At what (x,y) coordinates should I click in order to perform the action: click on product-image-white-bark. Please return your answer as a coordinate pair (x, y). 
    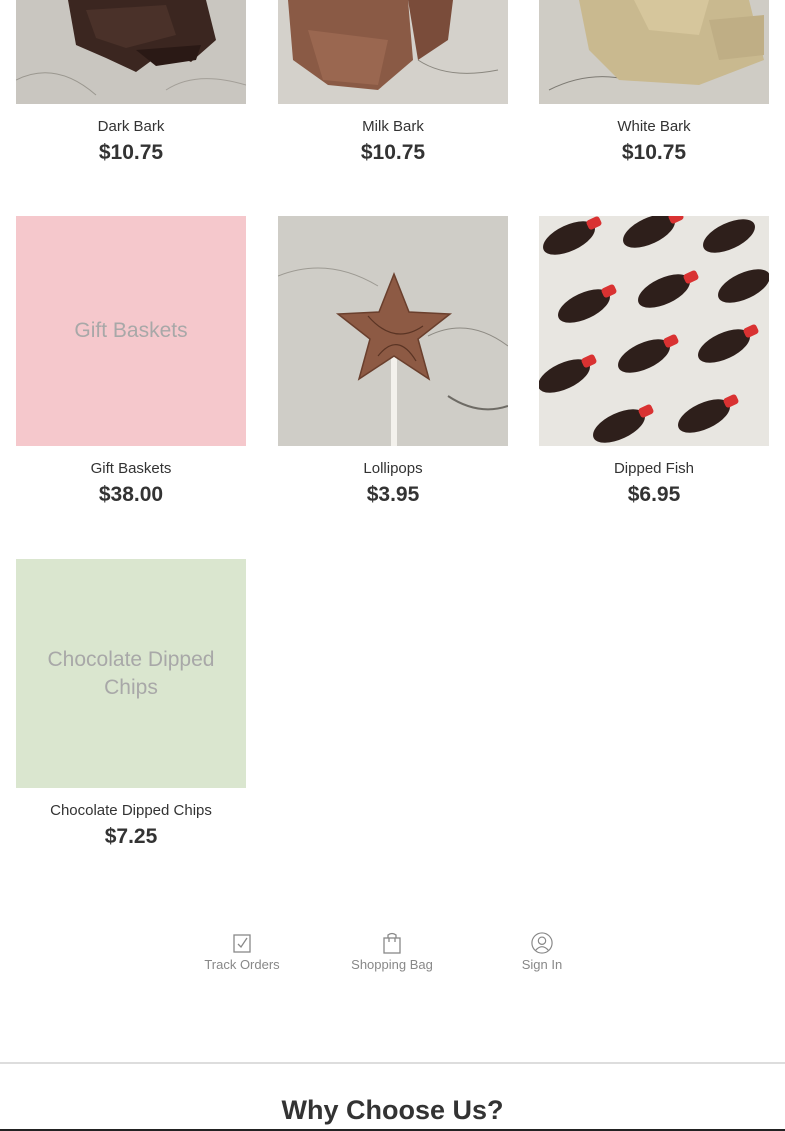
    Looking at the image, I should click on (654, 52).